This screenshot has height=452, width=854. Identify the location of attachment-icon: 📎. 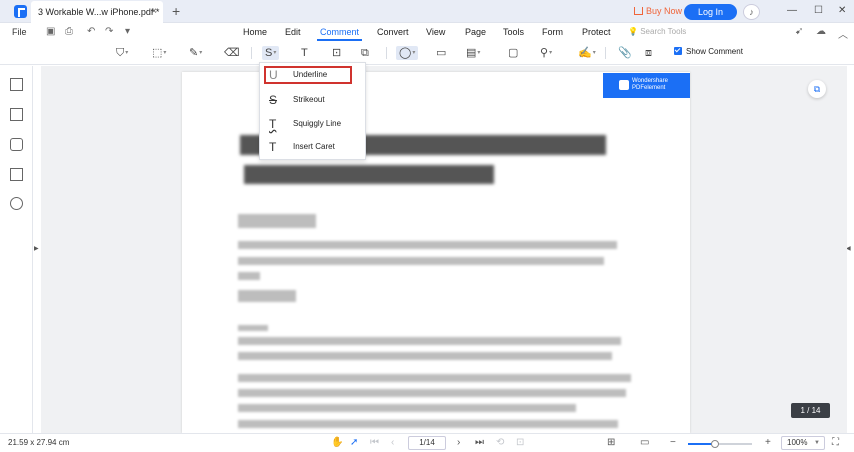
(625, 53).